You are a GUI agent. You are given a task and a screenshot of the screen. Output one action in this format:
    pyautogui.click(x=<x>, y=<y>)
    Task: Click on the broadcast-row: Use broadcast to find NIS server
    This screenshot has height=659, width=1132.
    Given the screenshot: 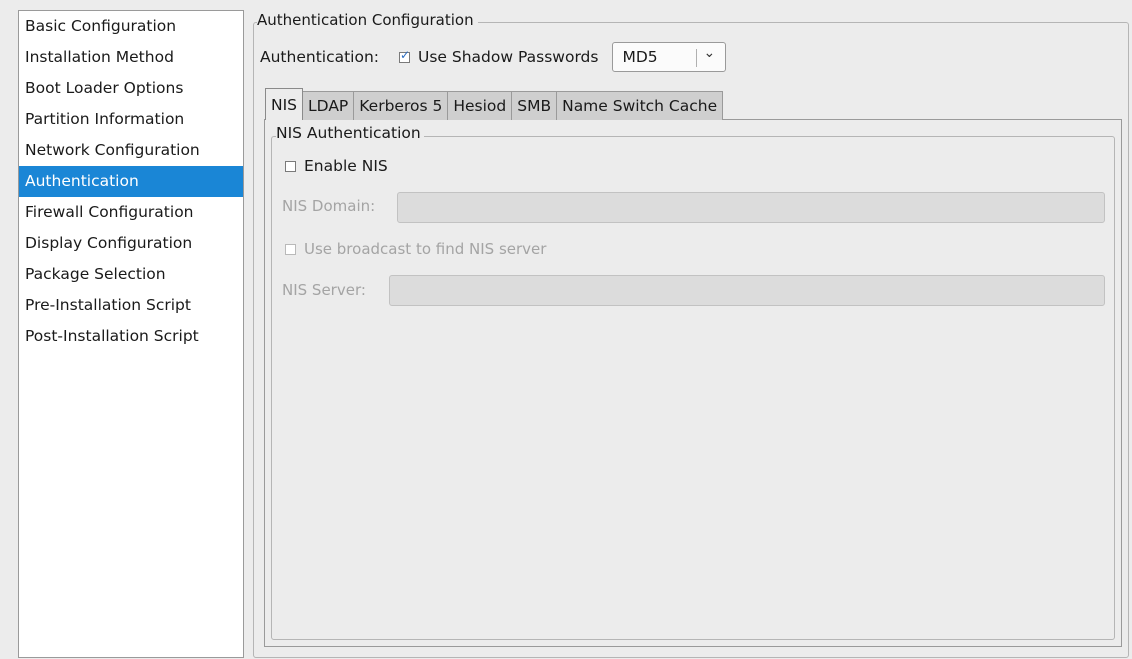 What is the action you would take?
    pyautogui.click(x=415, y=249)
    